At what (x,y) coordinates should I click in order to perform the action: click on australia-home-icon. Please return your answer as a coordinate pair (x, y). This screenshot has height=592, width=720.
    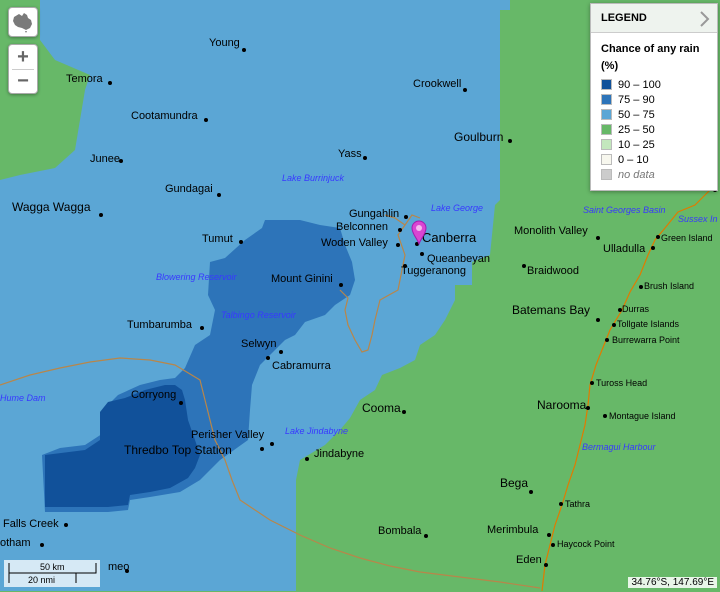
    Looking at the image, I should click on (23, 22).